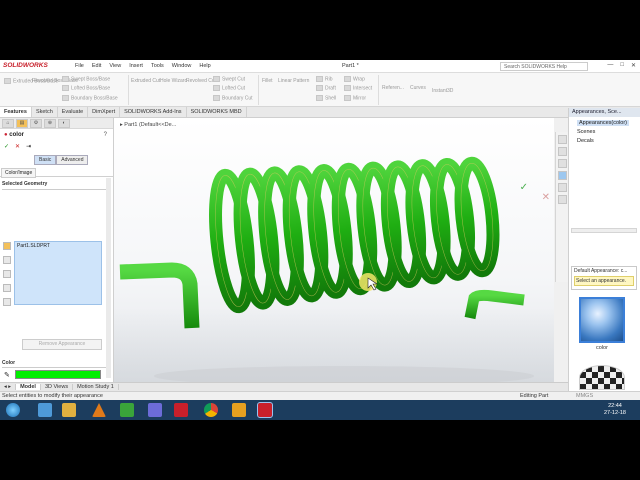 The height and width of the screenshot is (480, 640). Describe the element at coordinates (354, 79) in the screenshot. I see `wrap-button: Wrap` at that location.